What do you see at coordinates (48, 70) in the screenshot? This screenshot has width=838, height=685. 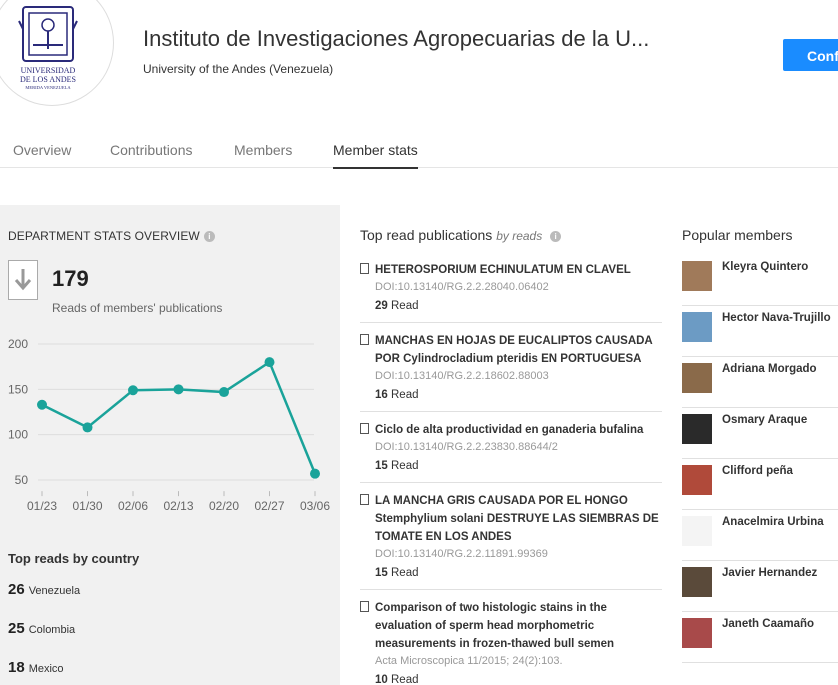 I see `logo-text-1: UNIVERSIDAD` at bounding box center [48, 70].